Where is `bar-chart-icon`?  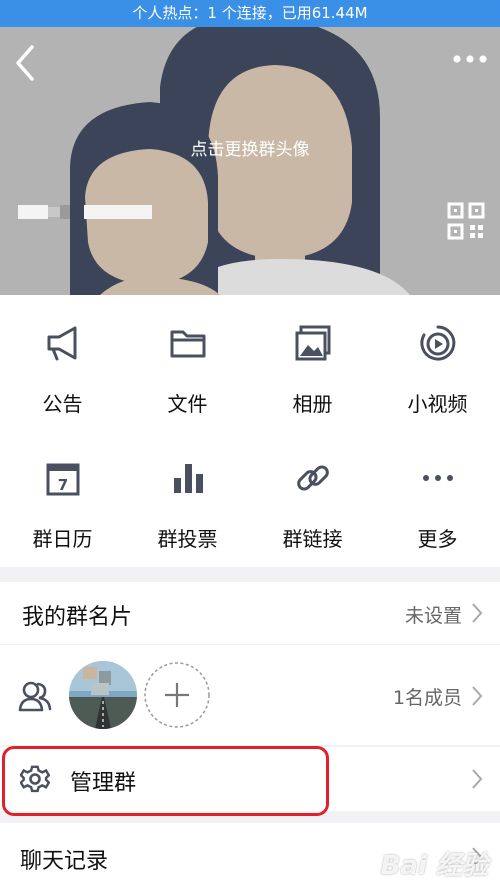 bar-chart-icon is located at coordinates (188, 478).